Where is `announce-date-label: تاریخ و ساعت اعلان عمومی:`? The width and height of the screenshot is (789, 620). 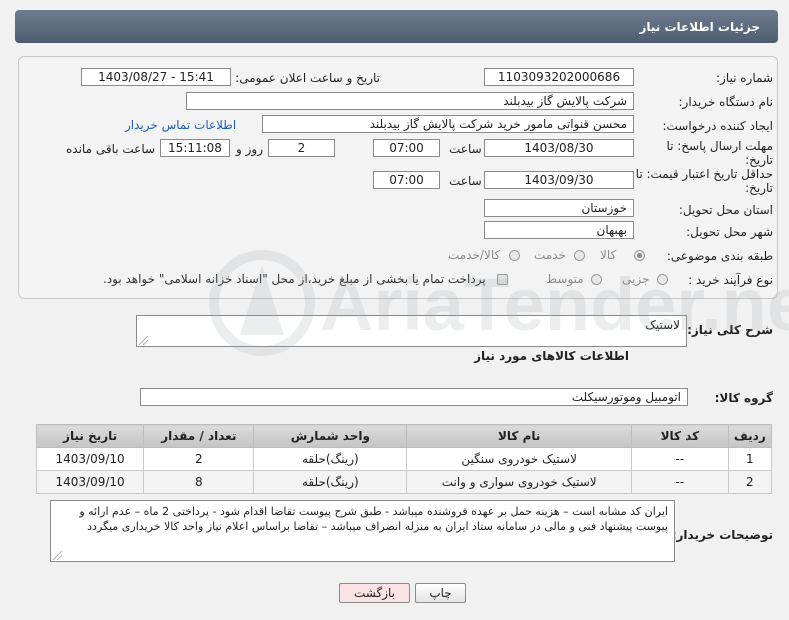
announce-date-label: تاریخ و ساعت اعلان عمومی: is located at coordinates (307, 78).